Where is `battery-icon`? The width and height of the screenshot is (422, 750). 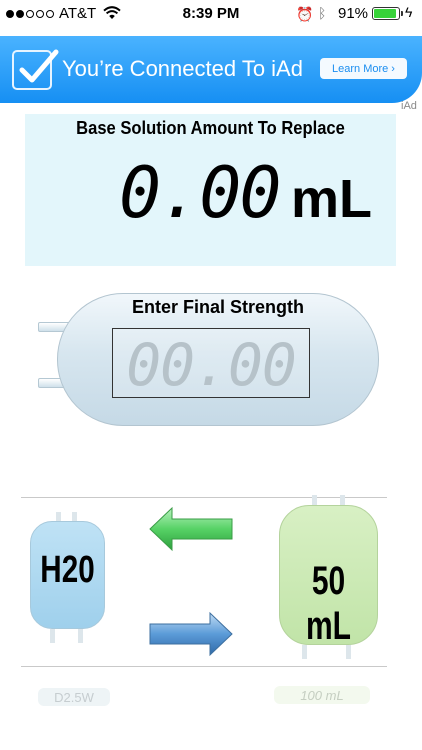 battery-icon is located at coordinates (387, 13).